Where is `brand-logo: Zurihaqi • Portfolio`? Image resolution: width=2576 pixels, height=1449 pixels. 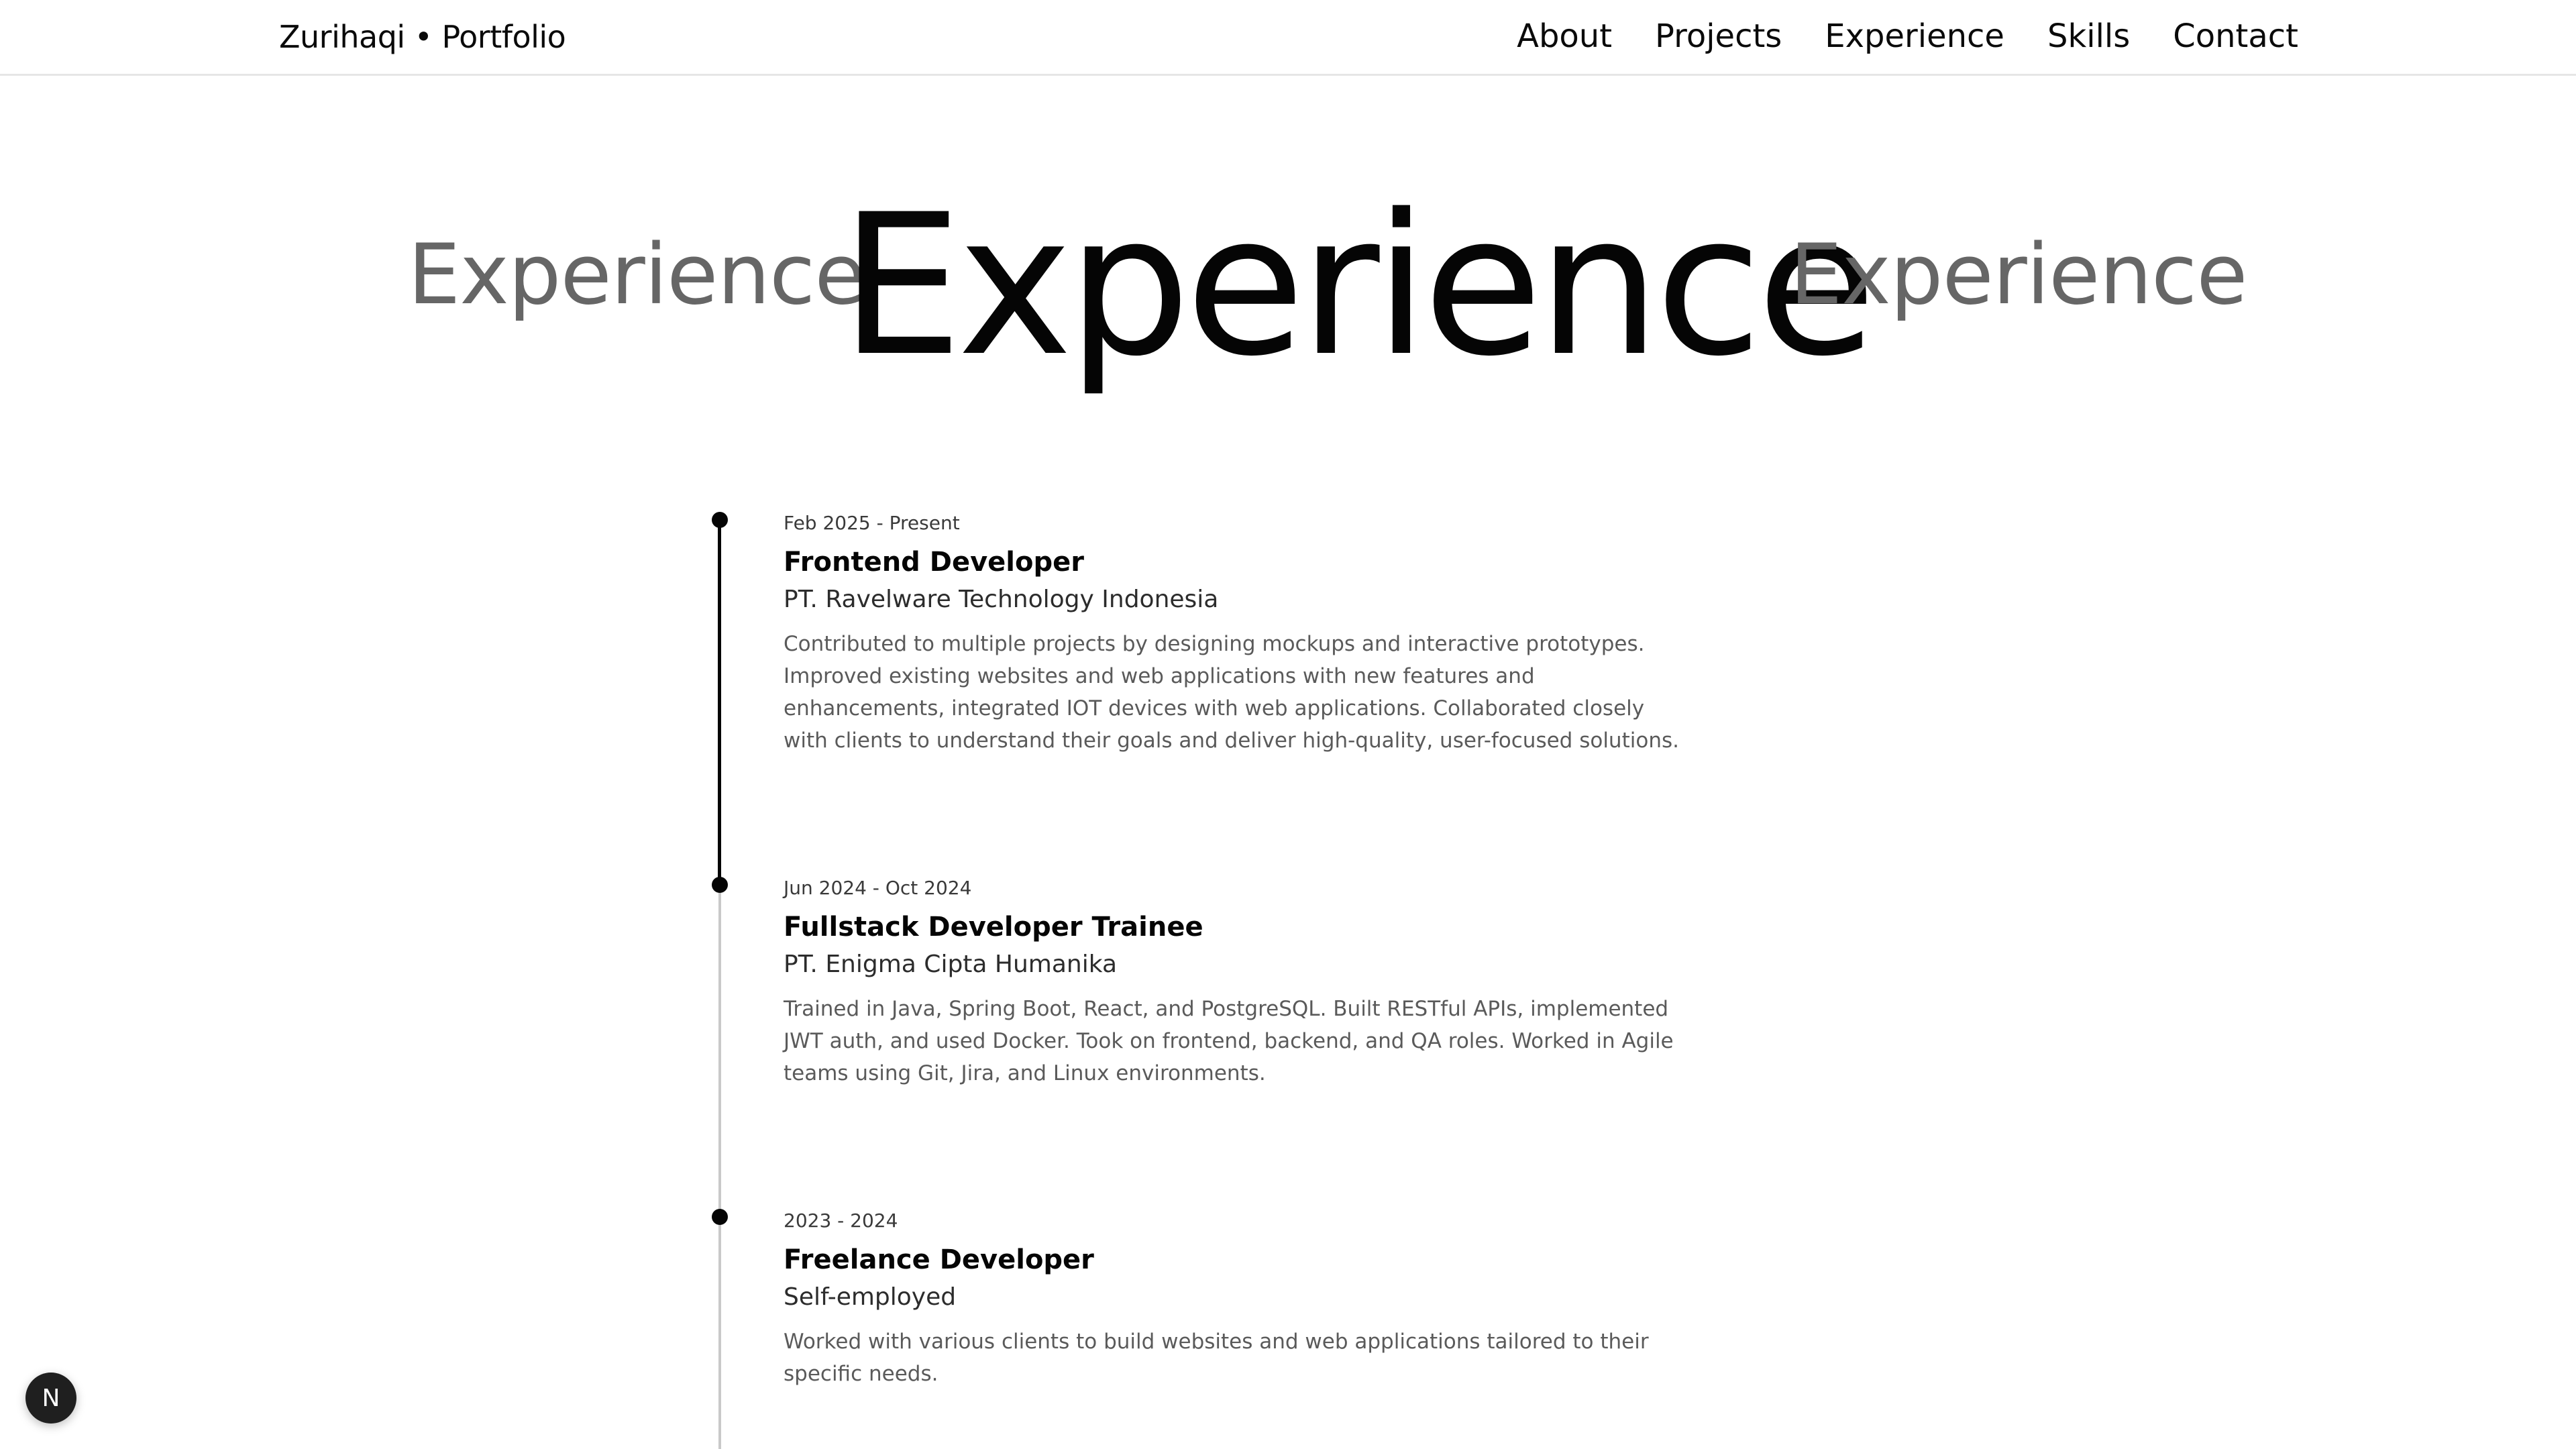
brand-logo: Zurihaqi • Portfolio is located at coordinates (422, 37).